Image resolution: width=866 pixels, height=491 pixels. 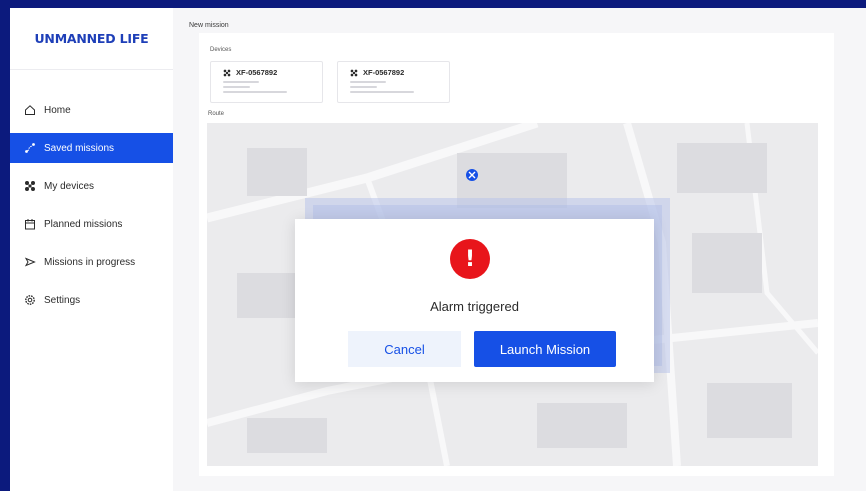 I want to click on sidebar-item-saved-missions: Saved missions, so click(x=91, y=148).